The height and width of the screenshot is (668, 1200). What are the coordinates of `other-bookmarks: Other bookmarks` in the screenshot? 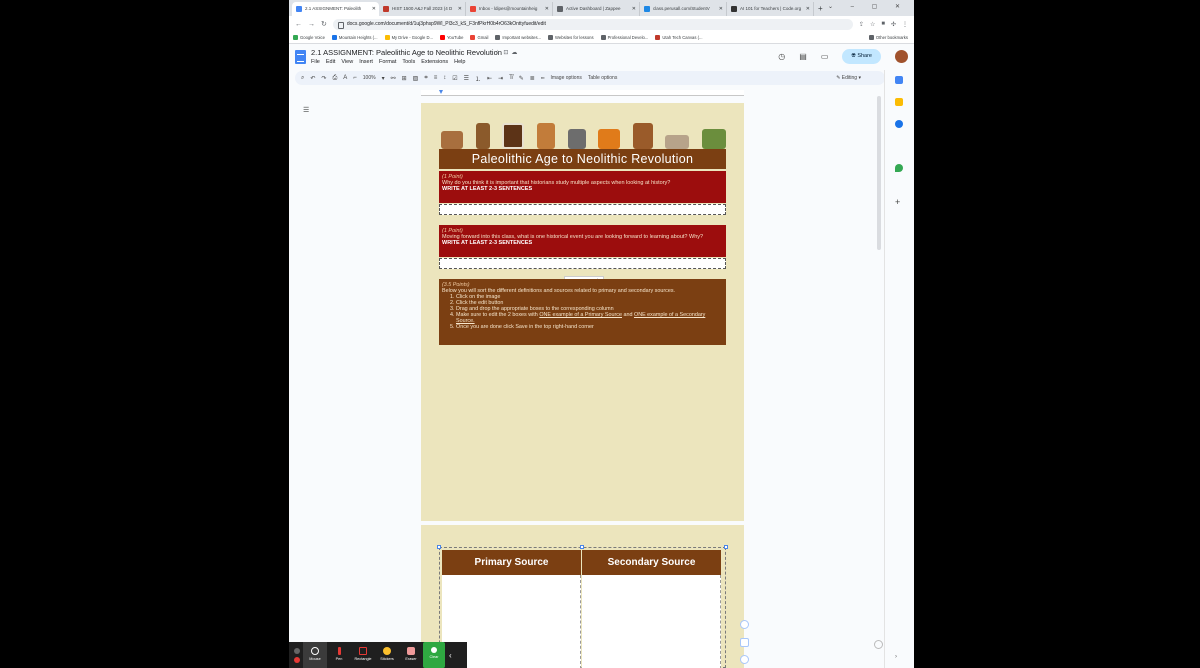 It's located at (888, 37).